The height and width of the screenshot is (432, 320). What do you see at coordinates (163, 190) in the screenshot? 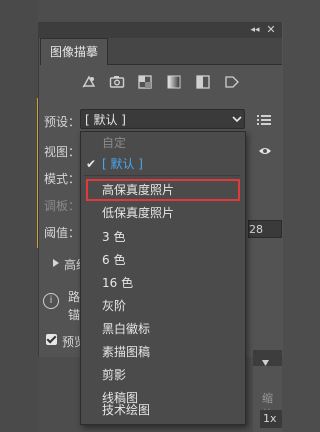
I see `highlight-annotation-box` at bounding box center [163, 190].